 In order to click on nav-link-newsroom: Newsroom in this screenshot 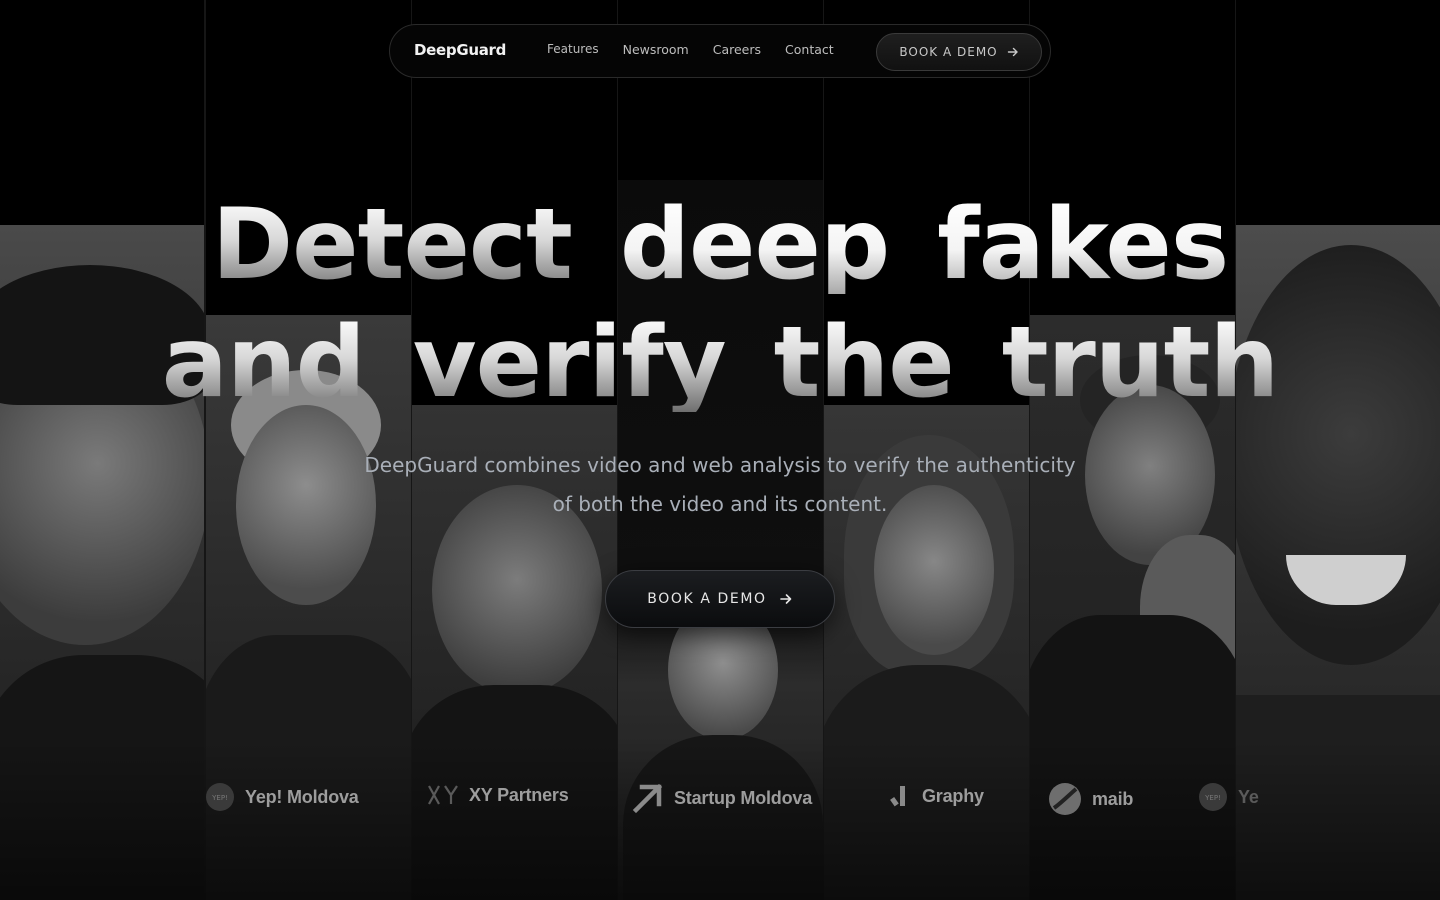, I will do `click(656, 49)`.